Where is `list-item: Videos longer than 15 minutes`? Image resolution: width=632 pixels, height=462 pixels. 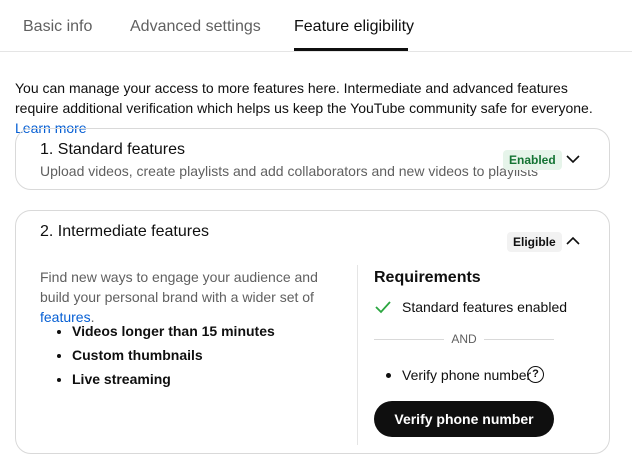
list-item: Videos longer than 15 minutes is located at coordinates (173, 333).